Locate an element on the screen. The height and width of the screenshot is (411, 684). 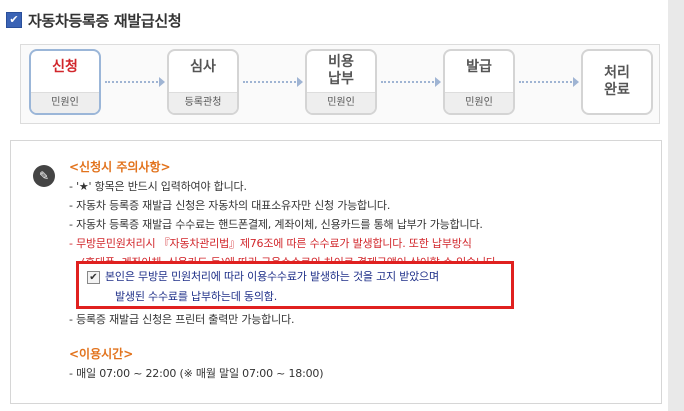
step-apply: 신청 민원인 is located at coordinates (65, 82).